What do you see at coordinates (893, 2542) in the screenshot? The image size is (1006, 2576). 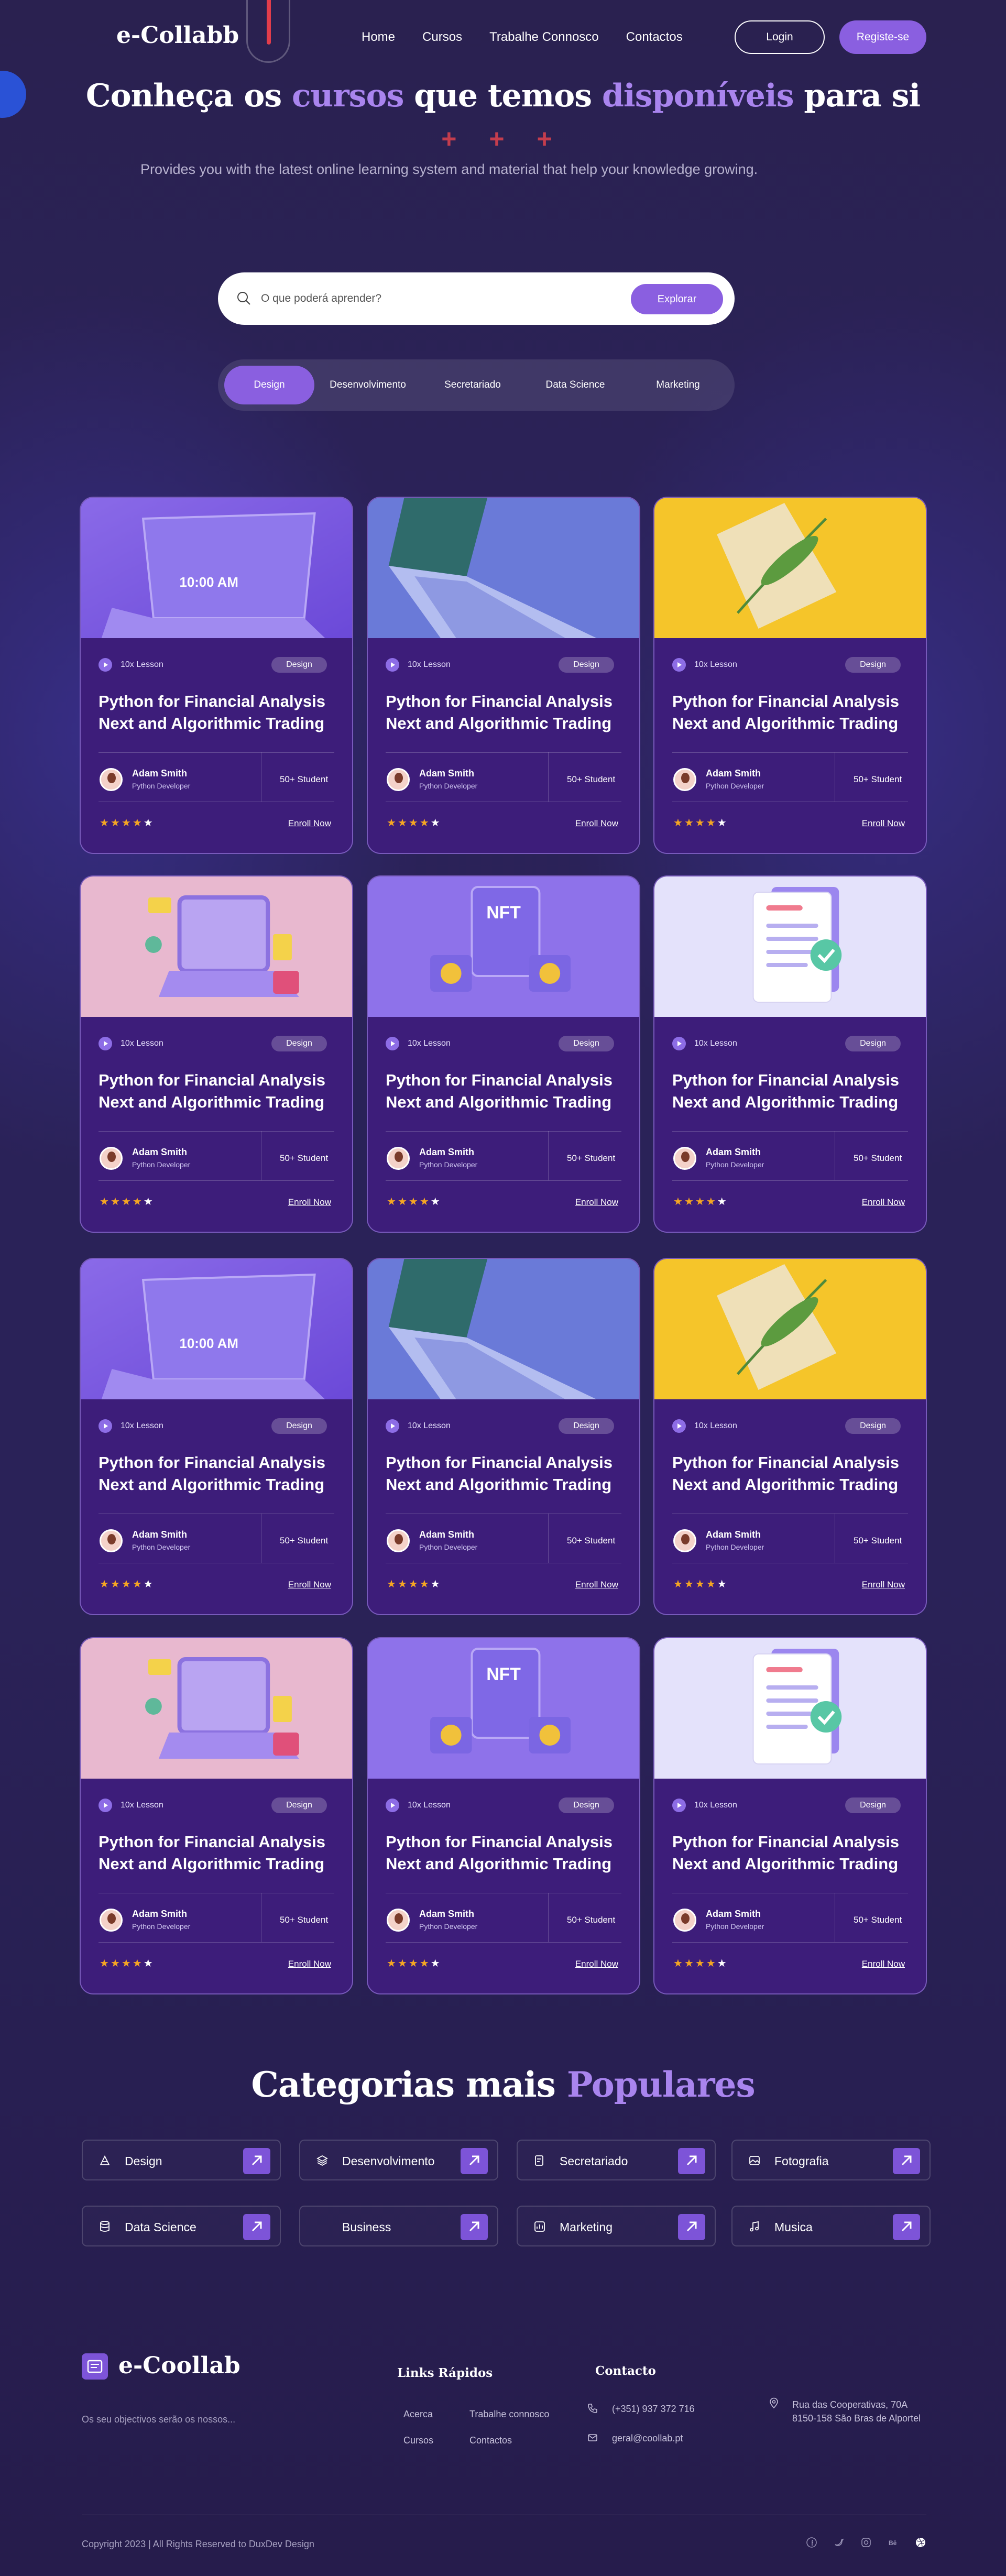 I see `behance-icon: Bē` at bounding box center [893, 2542].